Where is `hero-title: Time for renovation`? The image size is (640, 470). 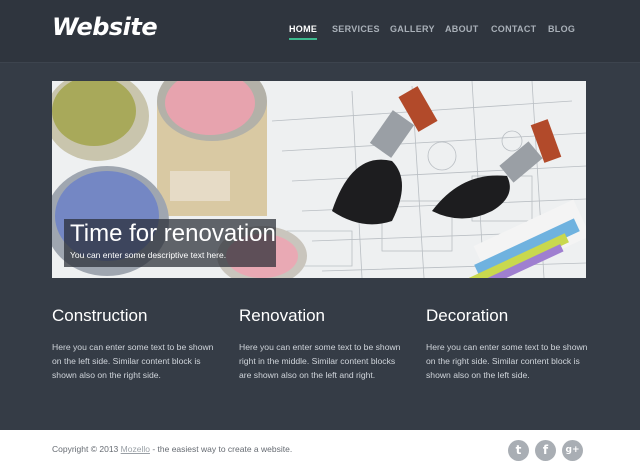
hero-title: Time for renovation is located at coordinates (173, 233).